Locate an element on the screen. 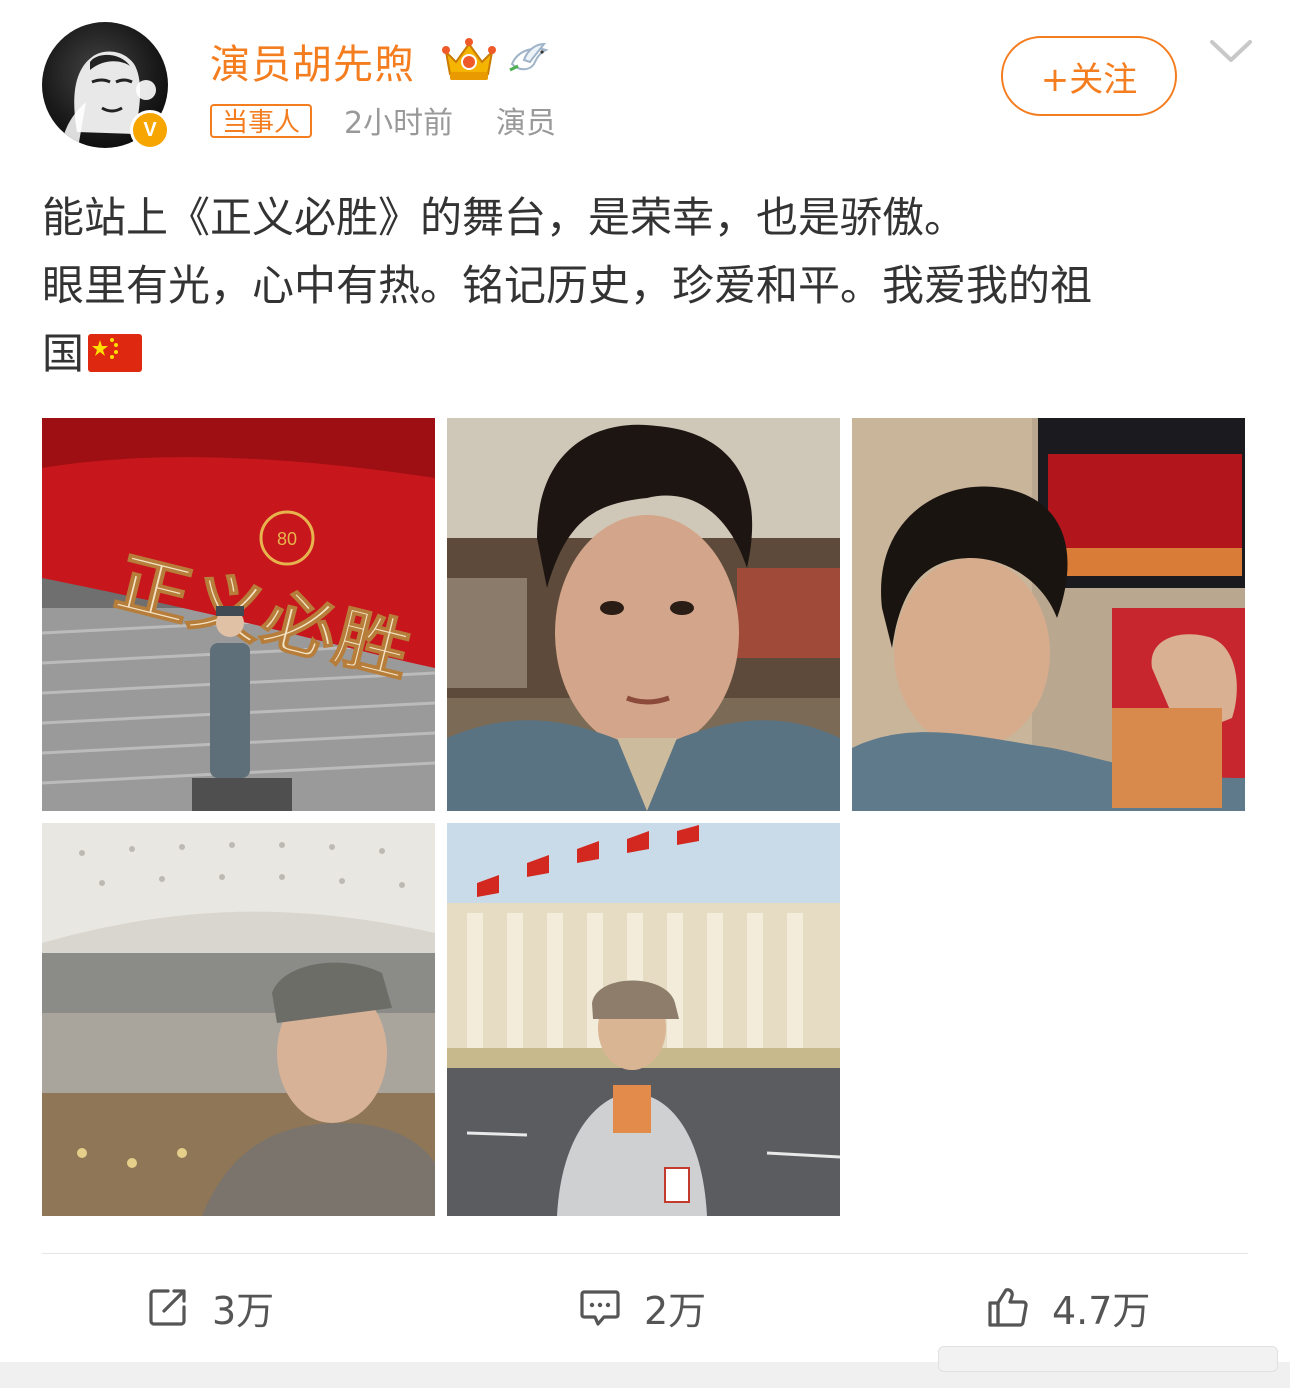 Image resolution: width=1290 pixels, height=1388 pixels. tag-badge: 当事人 is located at coordinates (261, 121).